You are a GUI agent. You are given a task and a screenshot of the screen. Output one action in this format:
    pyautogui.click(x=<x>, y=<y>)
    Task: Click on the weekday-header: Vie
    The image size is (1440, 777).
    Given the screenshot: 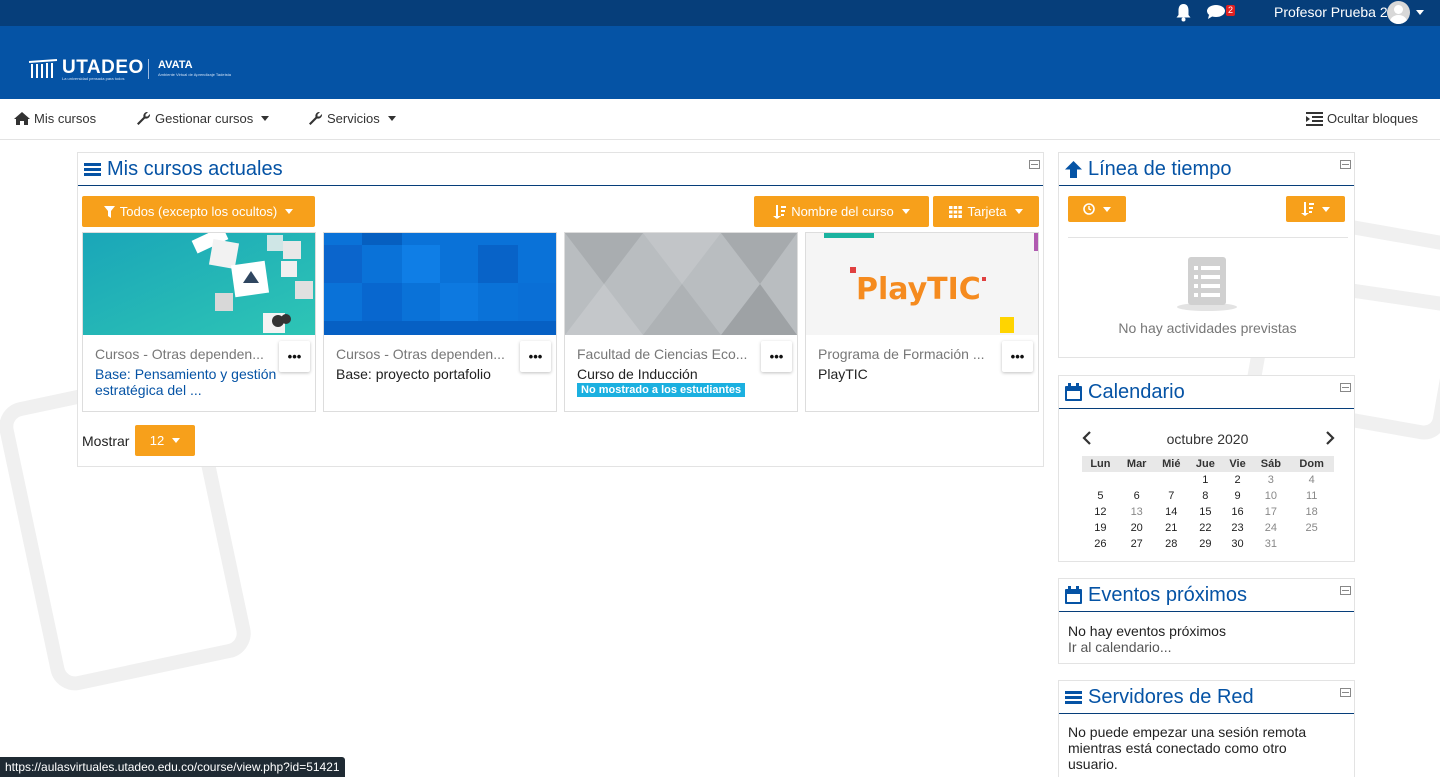 What is the action you would take?
    pyautogui.click(x=1237, y=464)
    